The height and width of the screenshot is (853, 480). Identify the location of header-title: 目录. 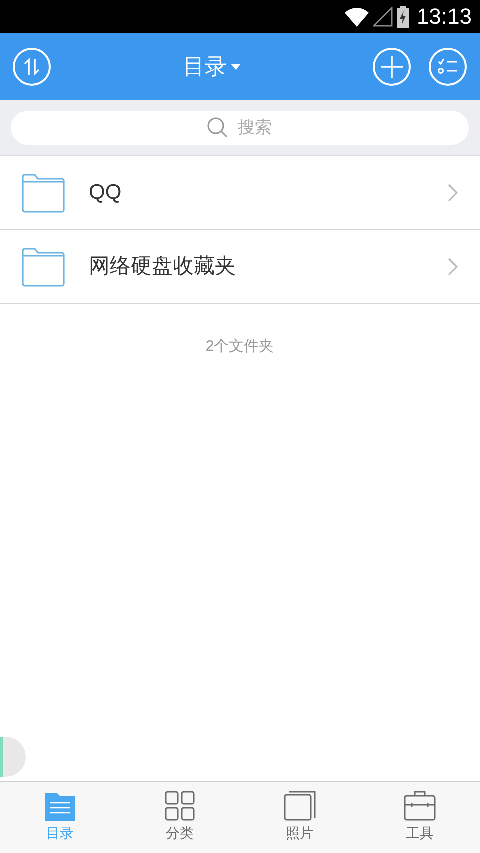
(205, 66).